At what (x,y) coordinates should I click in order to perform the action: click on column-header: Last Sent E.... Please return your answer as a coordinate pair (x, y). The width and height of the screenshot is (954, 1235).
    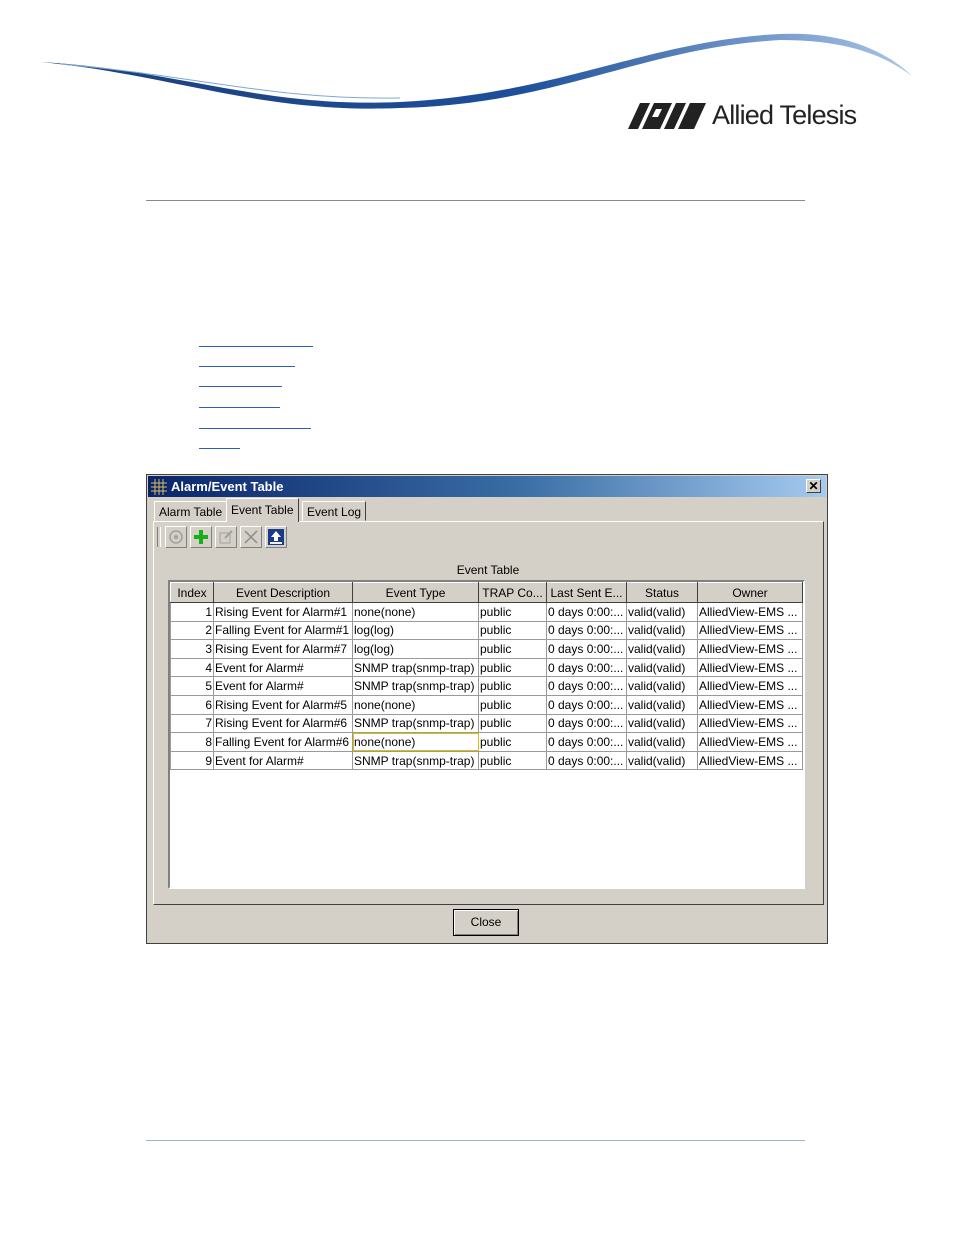
    Looking at the image, I should click on (586, 592).